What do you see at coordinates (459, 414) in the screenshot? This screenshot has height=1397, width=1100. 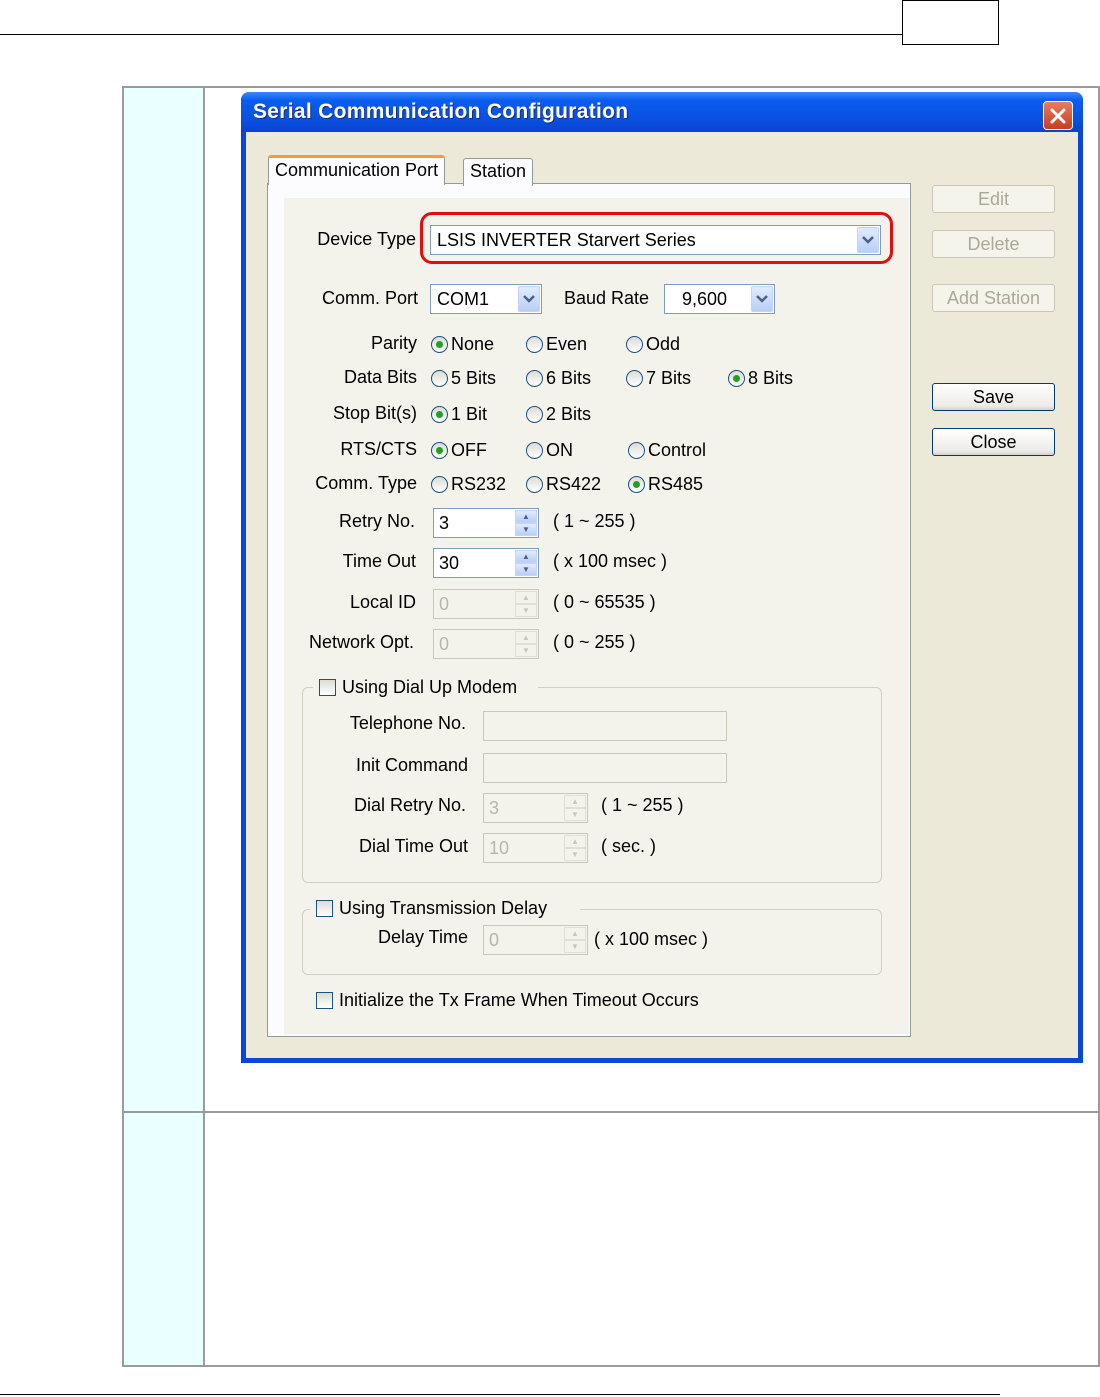 I see `stop-bits-1-radio: 1 Bit` at bounding box center [459, 414].